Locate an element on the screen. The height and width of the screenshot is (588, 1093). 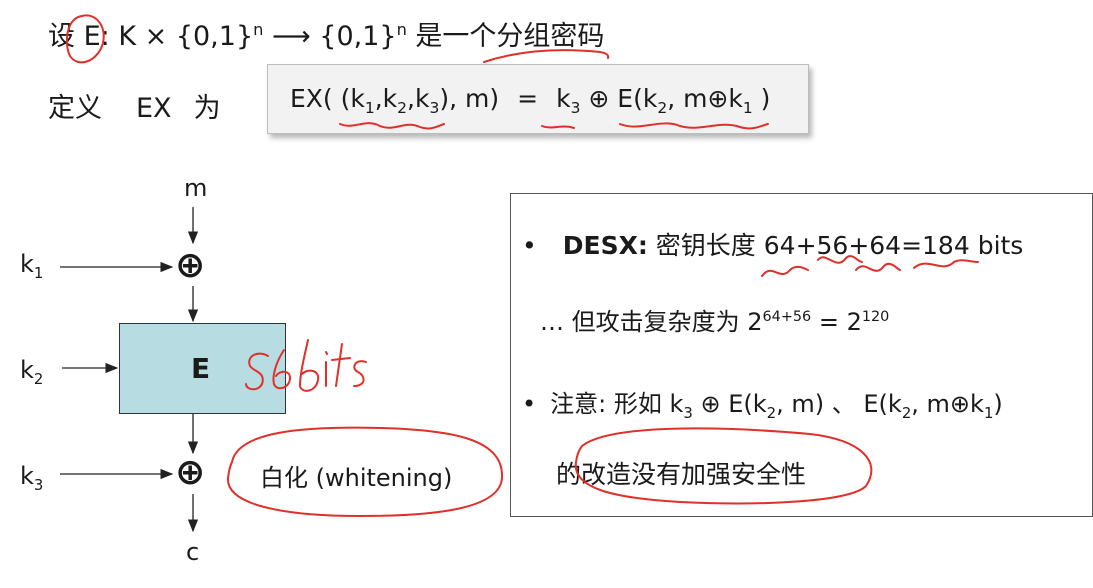
squiggle-64b is located at coordinates (878, 267).